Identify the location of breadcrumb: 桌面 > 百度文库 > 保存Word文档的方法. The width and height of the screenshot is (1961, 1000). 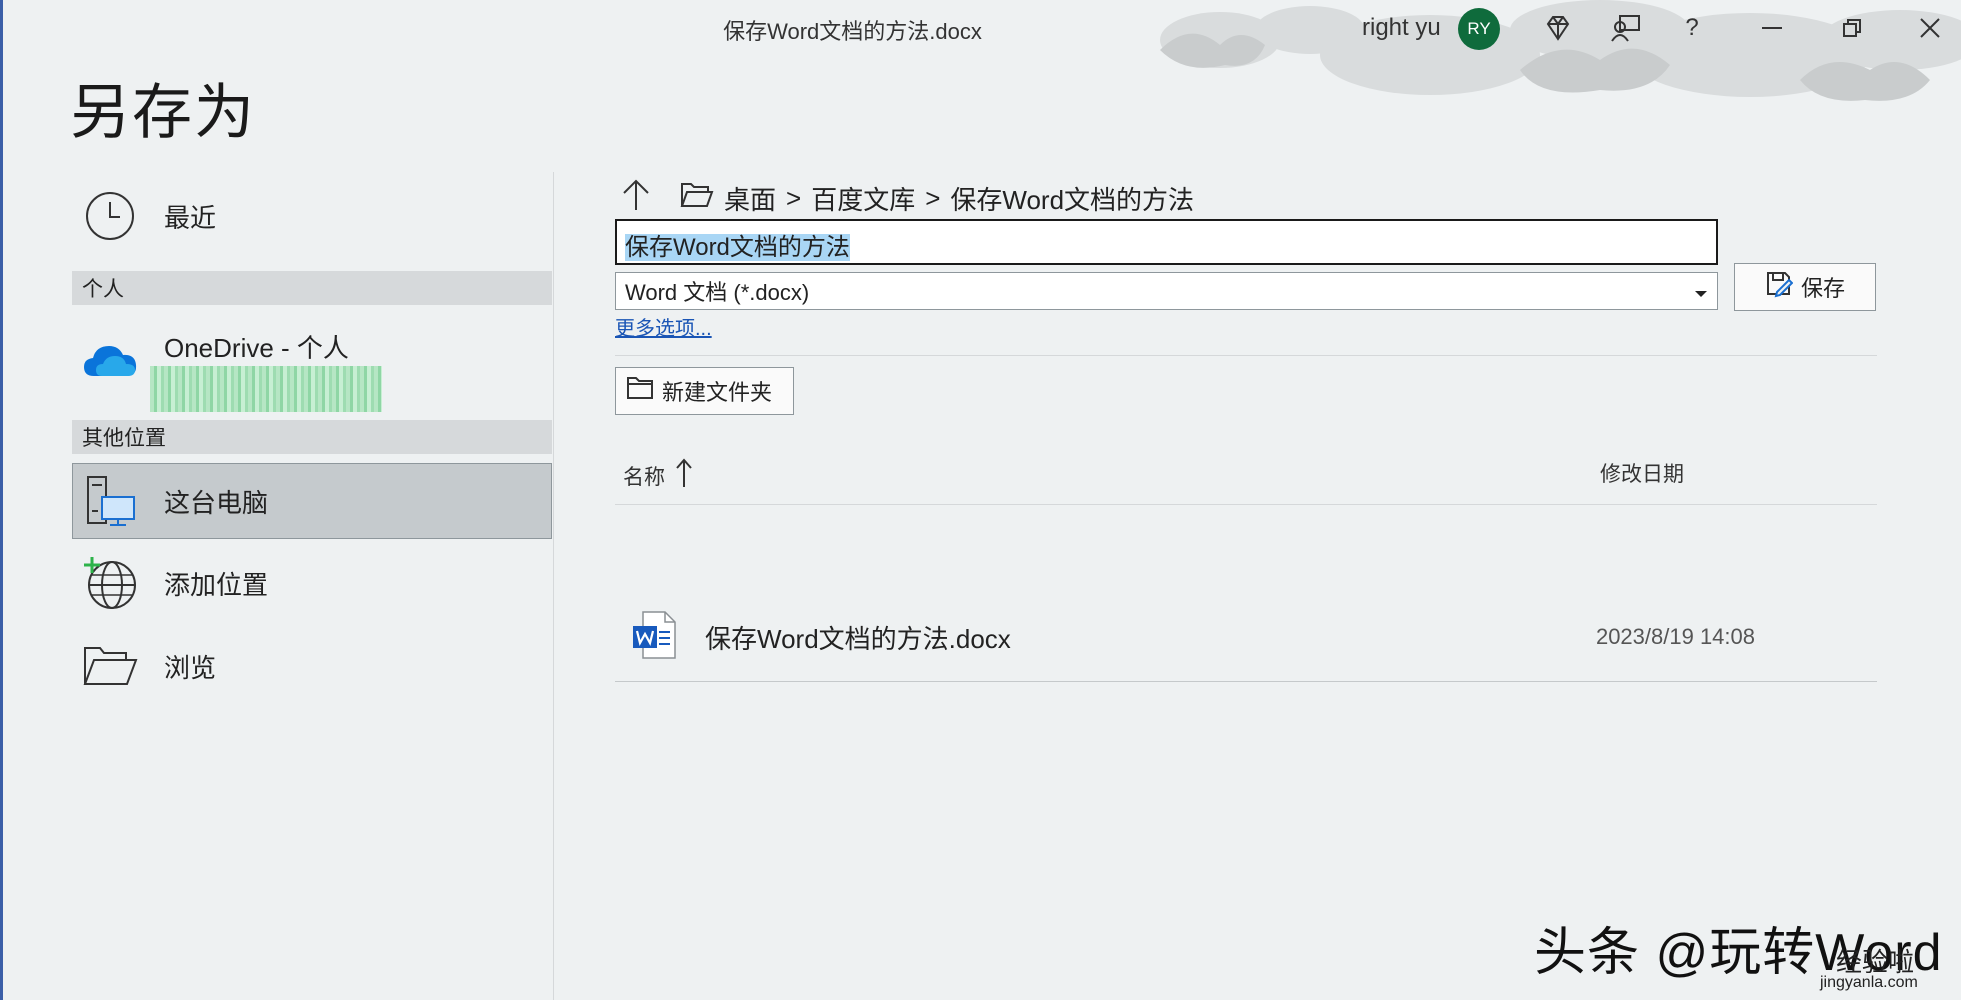
(907, 198).